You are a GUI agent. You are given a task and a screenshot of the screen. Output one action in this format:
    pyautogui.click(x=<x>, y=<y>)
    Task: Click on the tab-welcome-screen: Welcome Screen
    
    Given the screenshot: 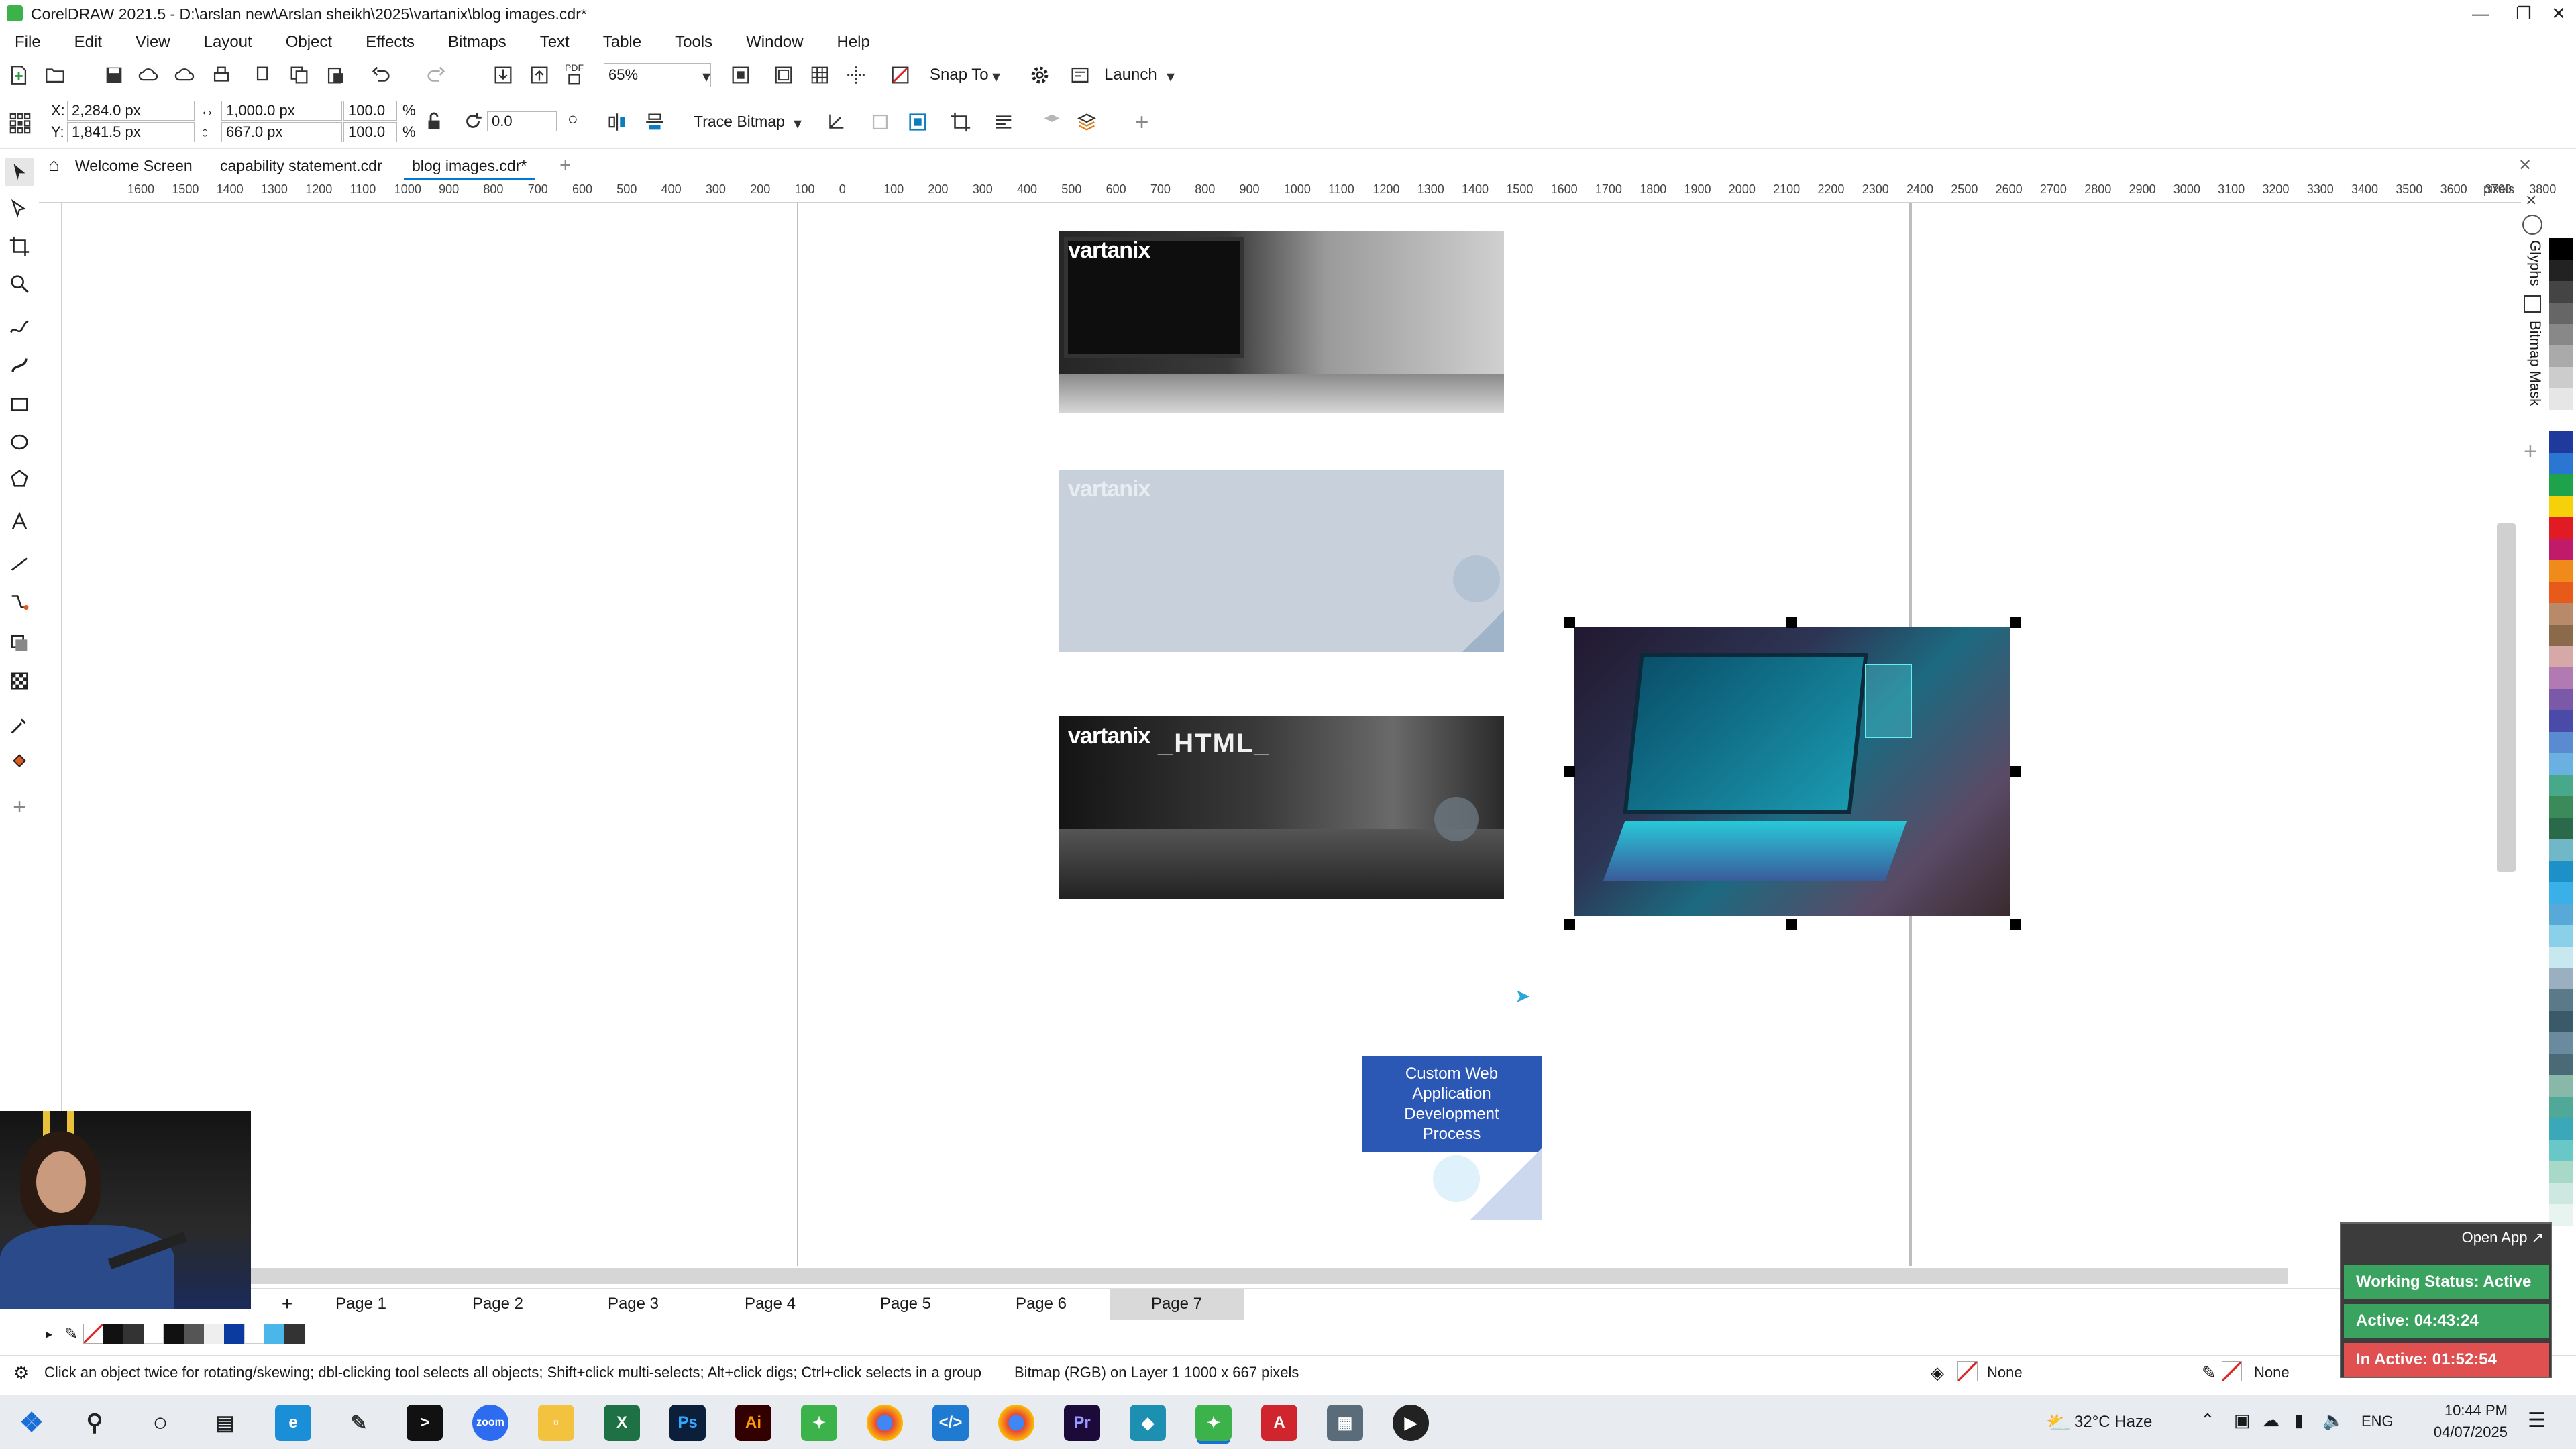 What is the action you would take?
    pyautogui.click(x=134, y=166)
    